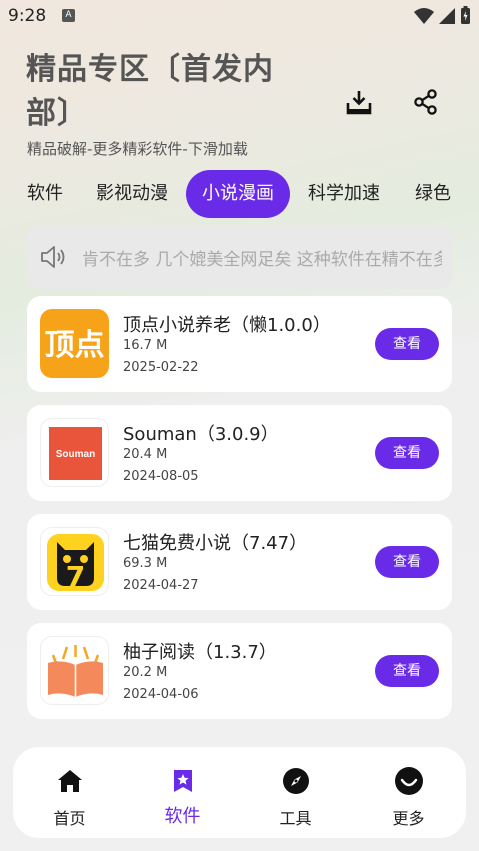 This screenshot has width=479, height=851. Describe the element at coordinates (161, 694) in the screenshot. I see `app-date: 2024-04-06` at that location.